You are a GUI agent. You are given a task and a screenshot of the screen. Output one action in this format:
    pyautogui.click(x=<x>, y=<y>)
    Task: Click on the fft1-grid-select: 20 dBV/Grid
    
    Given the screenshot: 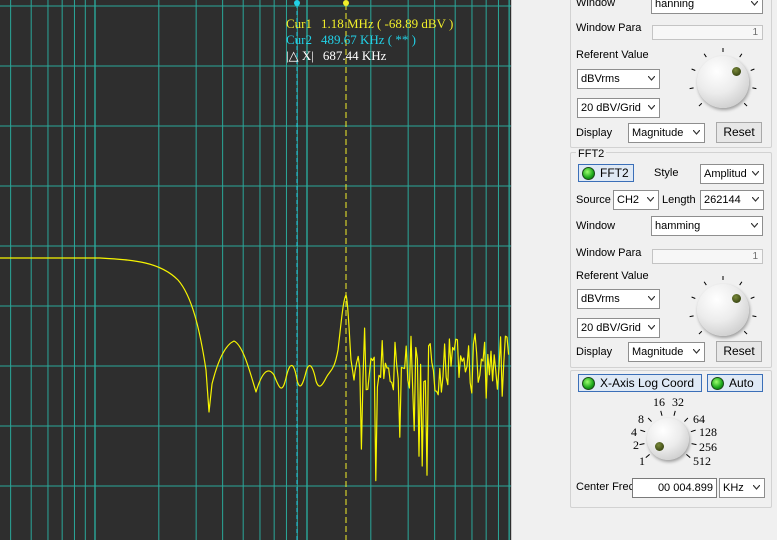 What is the action you would take?
    pyautogui.click(x=618, y=108)
    